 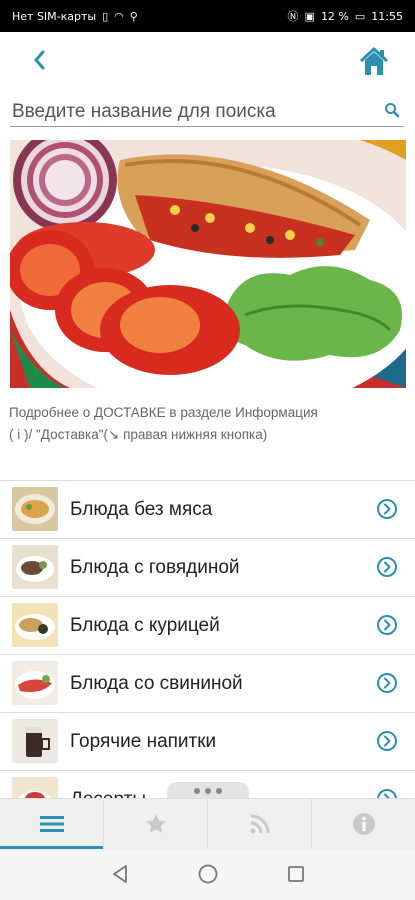 I want to click on category-label: Блюда со свининой, so click(x=156, y=683).